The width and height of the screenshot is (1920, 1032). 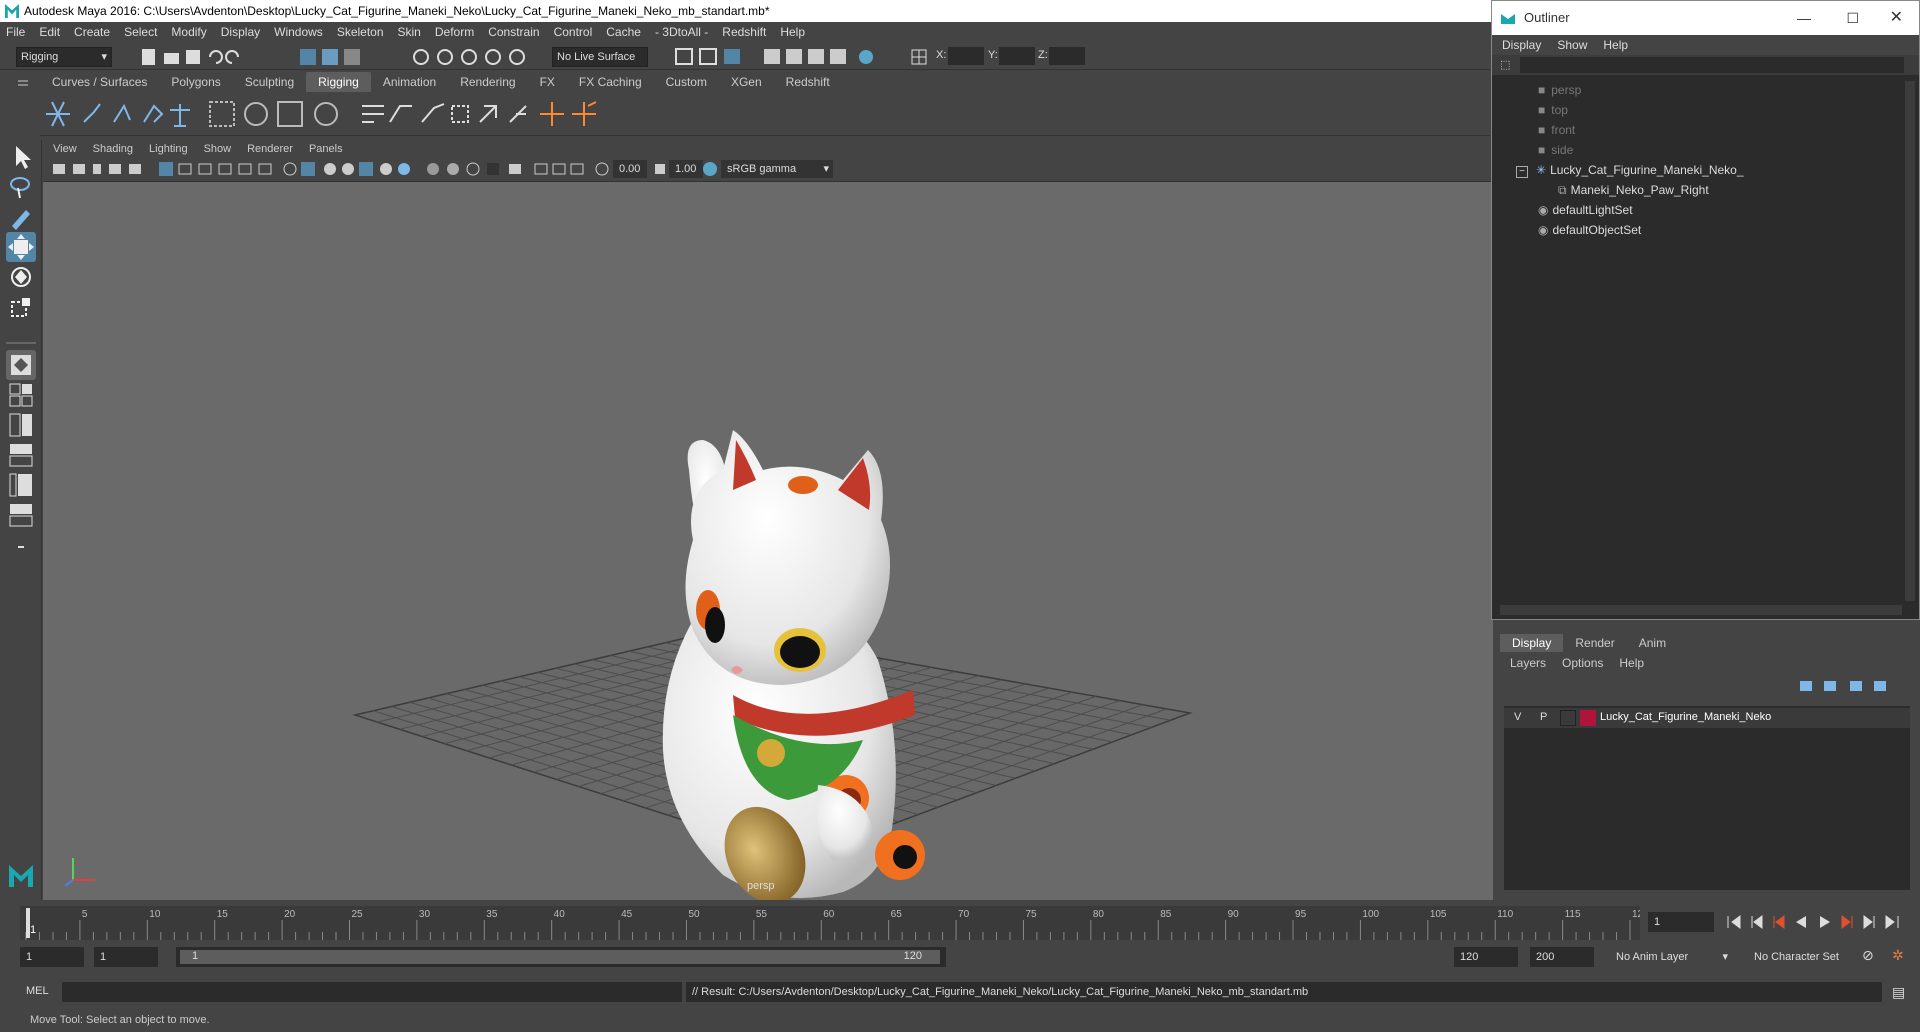 I want to click on shelf-tab-animation: Animation, so click(x=409, y=82).